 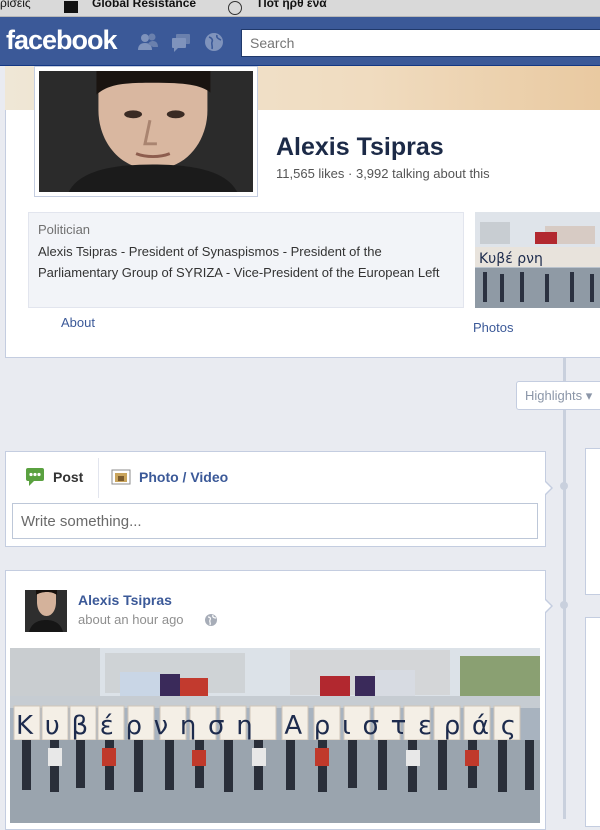 I want to click on bookmark-item: Global Resistance, so click(x=144, y=5).